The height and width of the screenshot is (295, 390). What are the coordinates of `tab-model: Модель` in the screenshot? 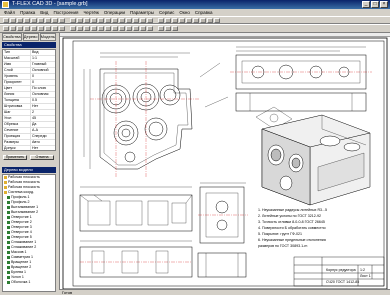 It's located at (47, 37).